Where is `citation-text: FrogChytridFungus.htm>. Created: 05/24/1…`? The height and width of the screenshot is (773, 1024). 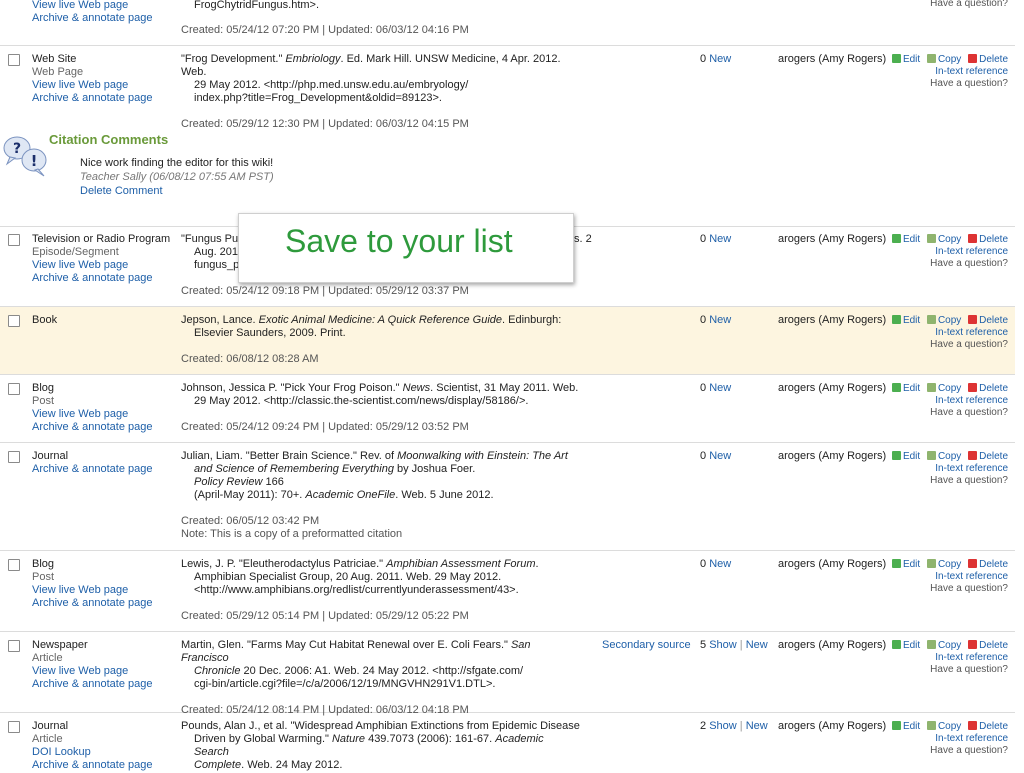 citation-text: FrogChytridFungus.htm>. Created: 05/24/1… is located at coordinates (381, 18).